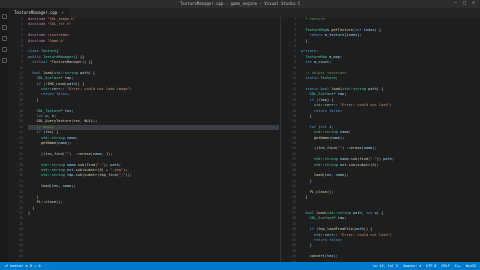  I want to click on branch-status: ⎇ master ⊗ 0 ⚠ 0, so click(22, 266).